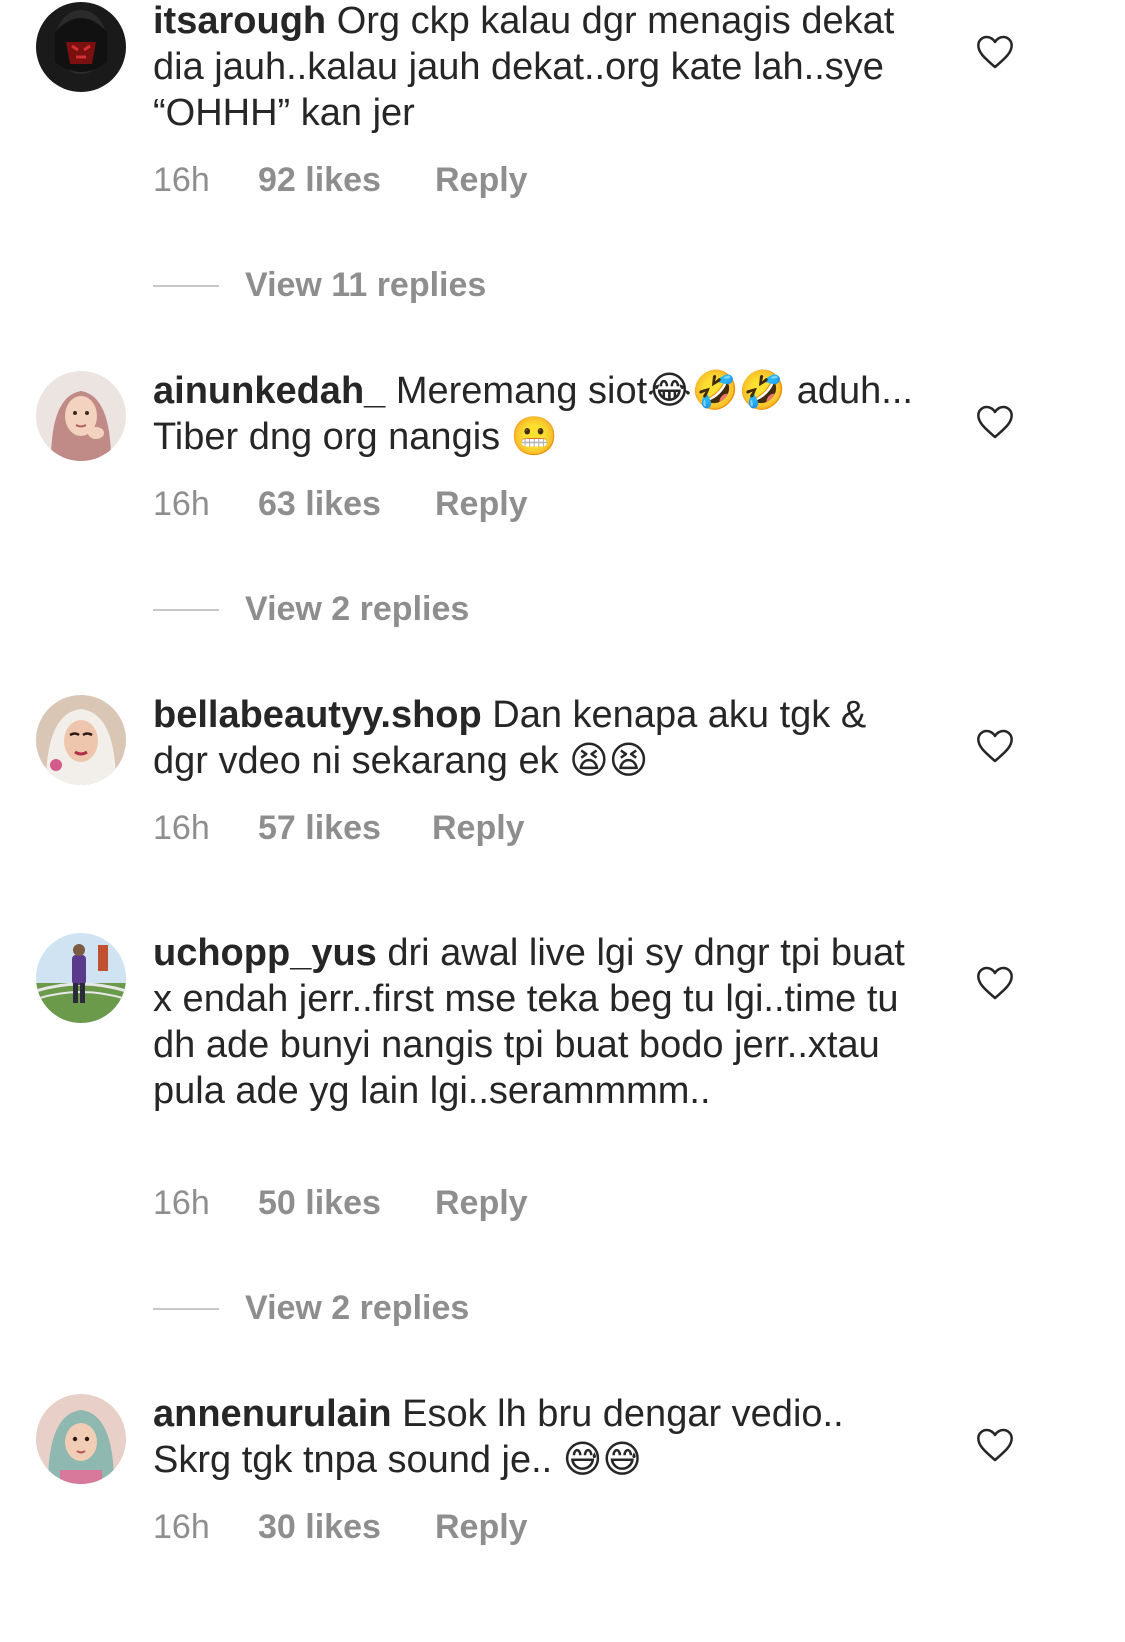  What do you see at coordinates (319, 828) in the screenshot?
I see `comment-likes: 57 likes` at bounding box center [319, 828].